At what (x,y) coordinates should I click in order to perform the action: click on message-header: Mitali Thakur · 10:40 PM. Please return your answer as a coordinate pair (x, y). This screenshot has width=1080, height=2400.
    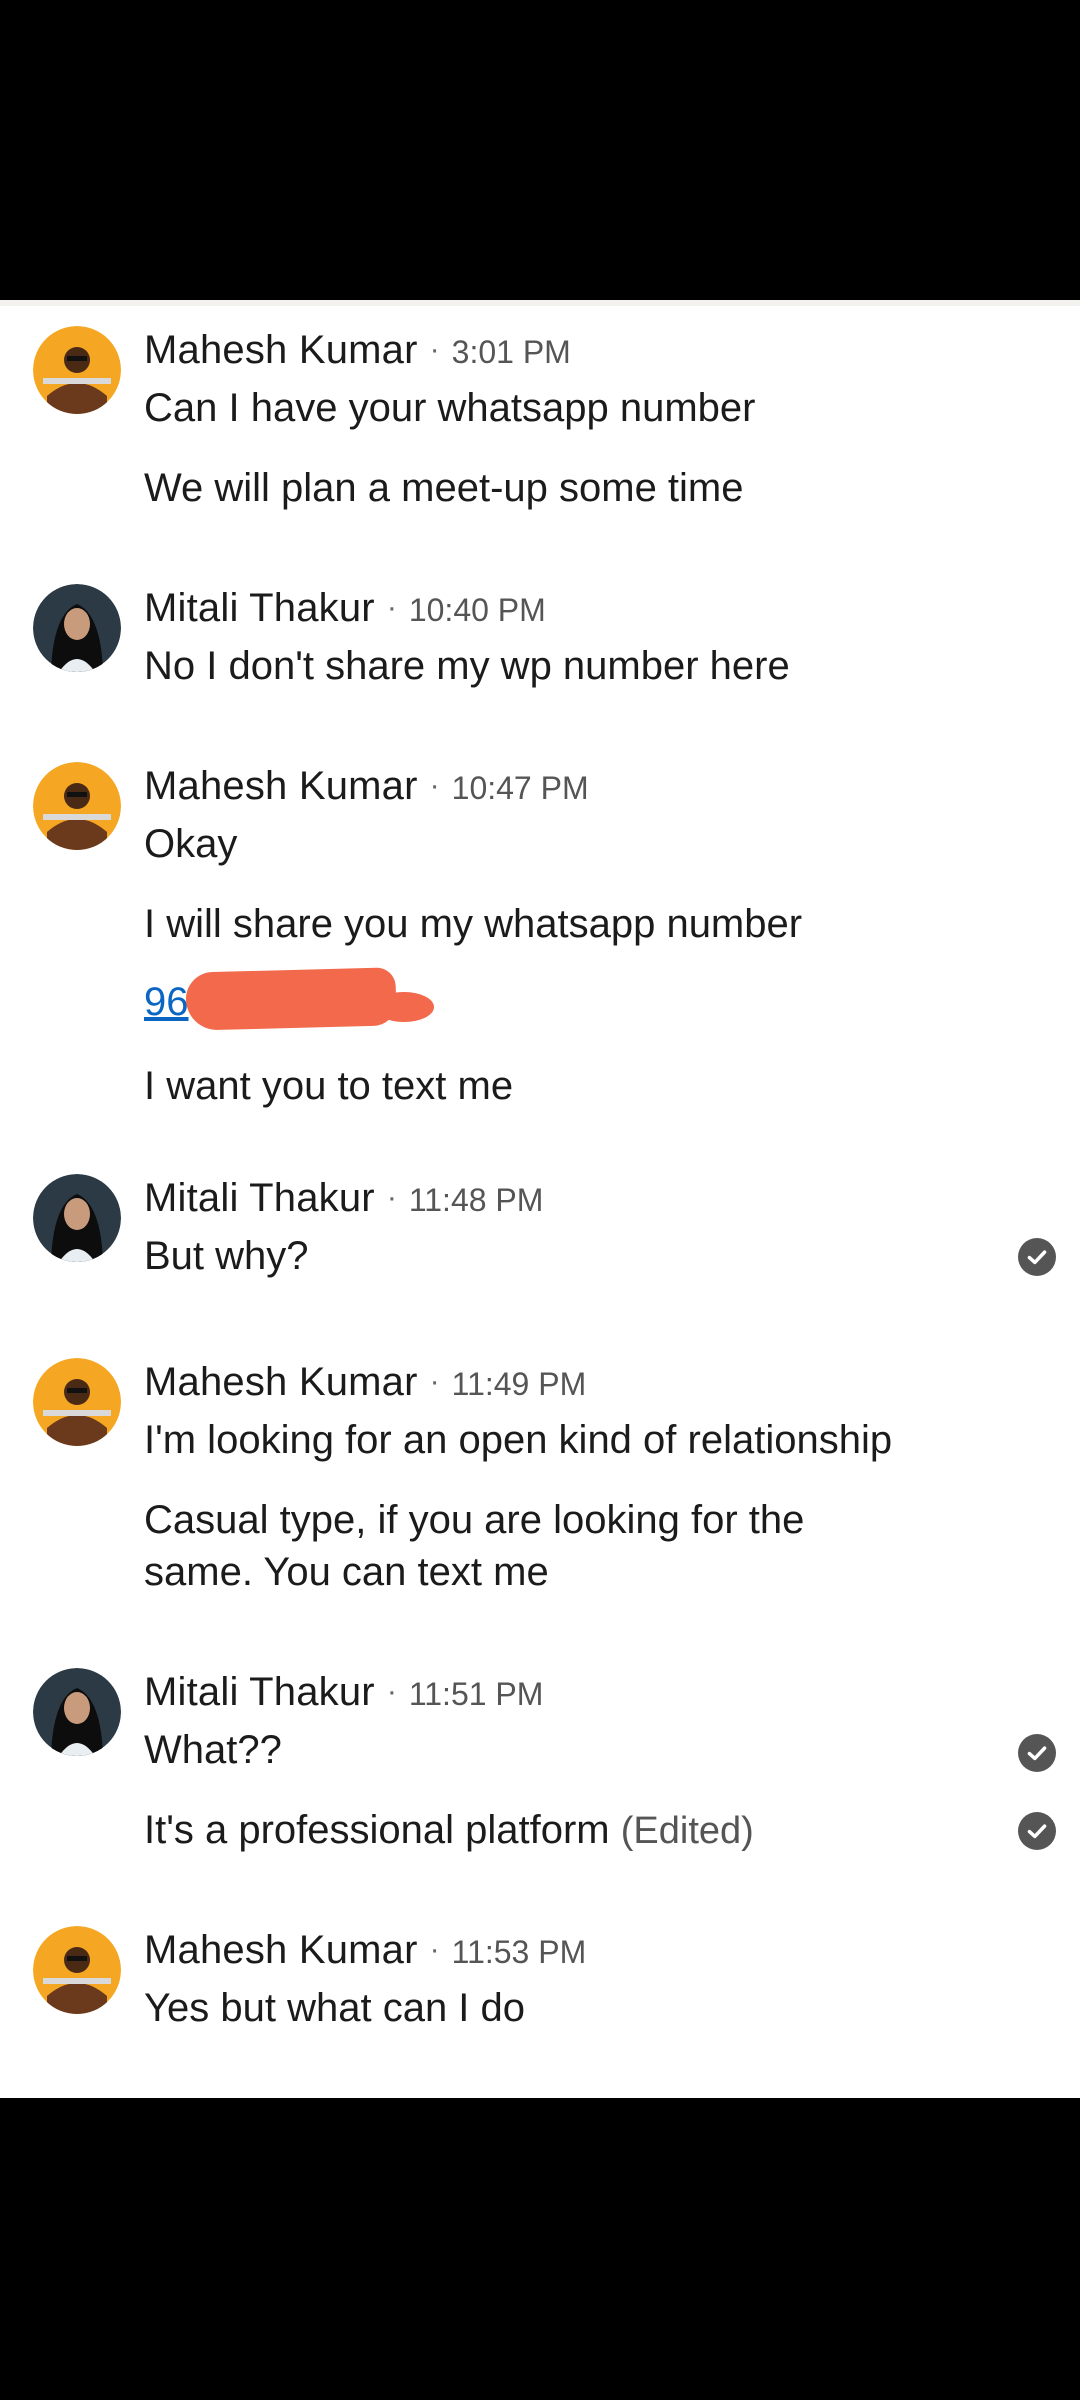
    Looking at the image, I should click on (345, 608).